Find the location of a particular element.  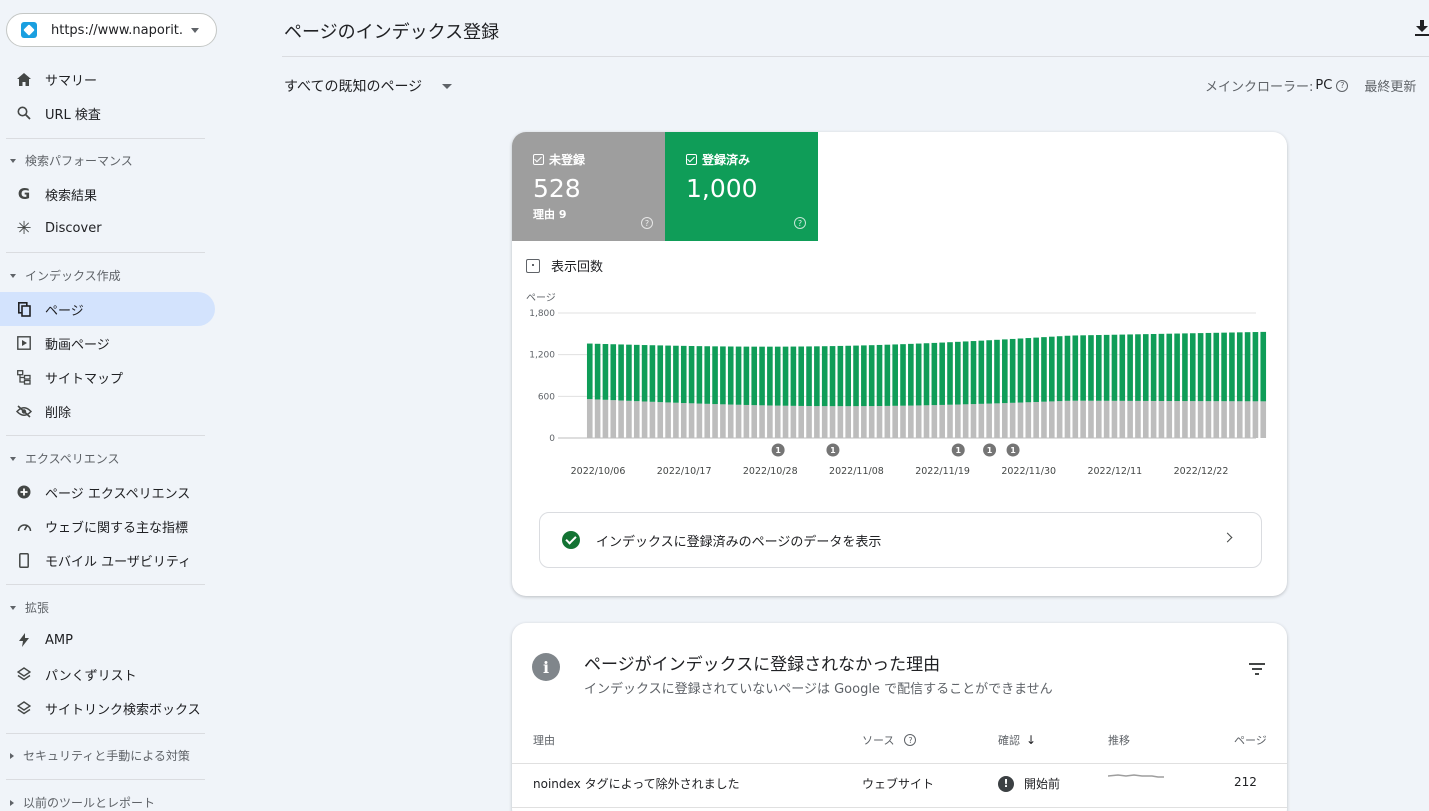

header-divider is located at coordinates (855, 56).